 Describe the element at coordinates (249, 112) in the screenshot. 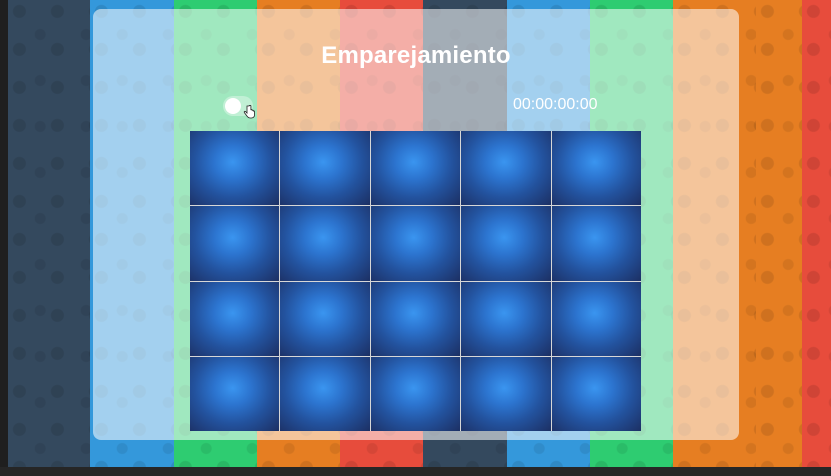

I see `hand-pointer-icon` at that location.